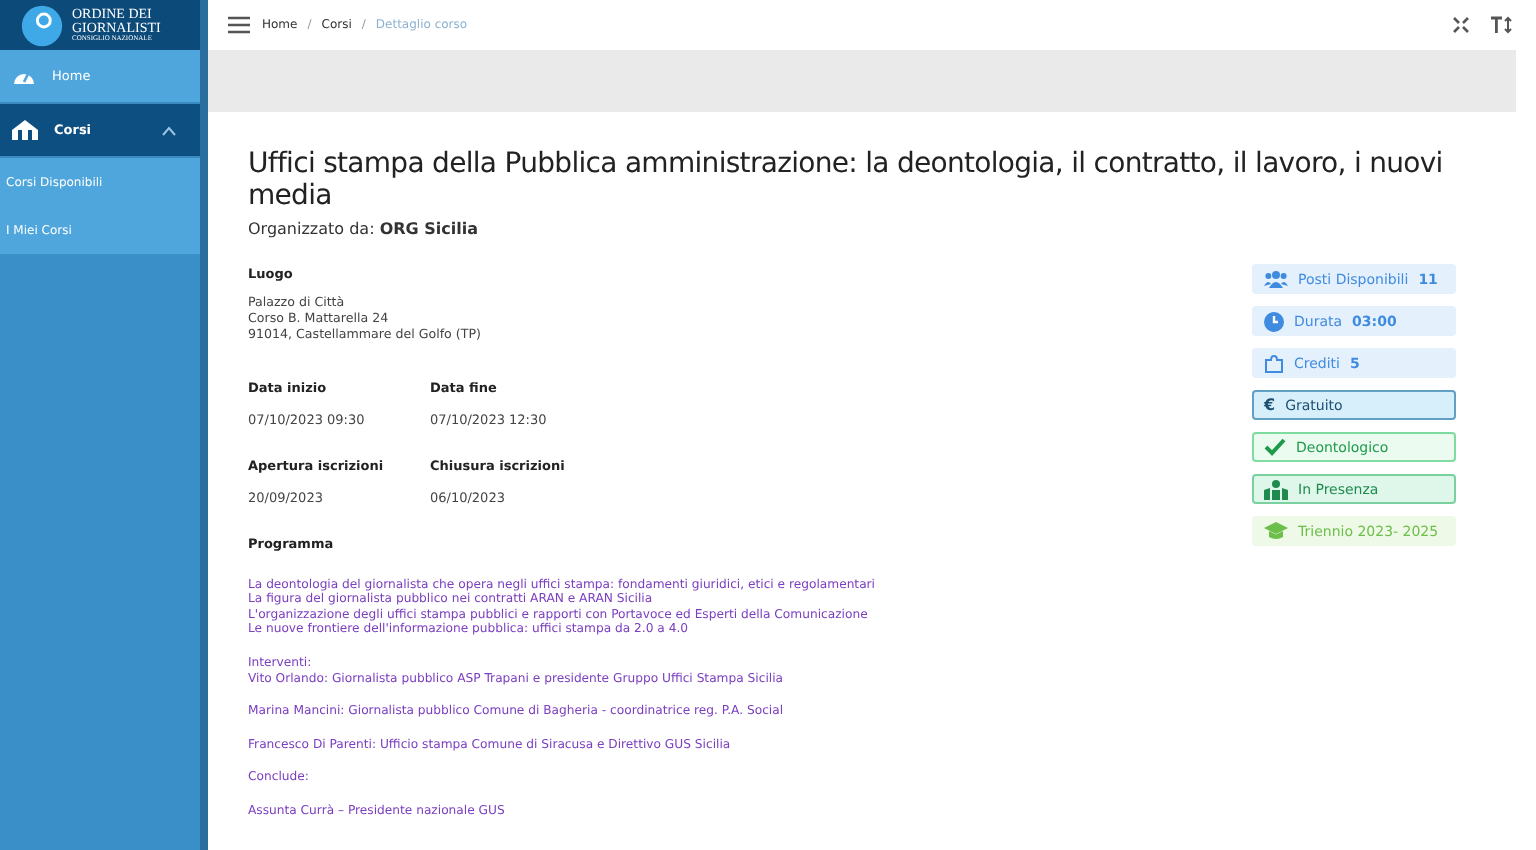  What do you see at coordinates (1276, 531) in the screenshot?
I see `graduation-cap-icon` at bounding box center [1276, 531].